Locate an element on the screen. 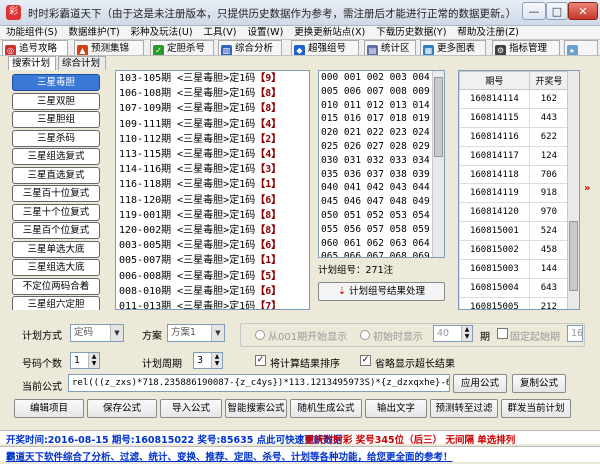 The height and width of the screenshot is (464, 600). plan-row: 008-010期 <三星毒胆>定1码【6】 is located at coordinates (212, 291).